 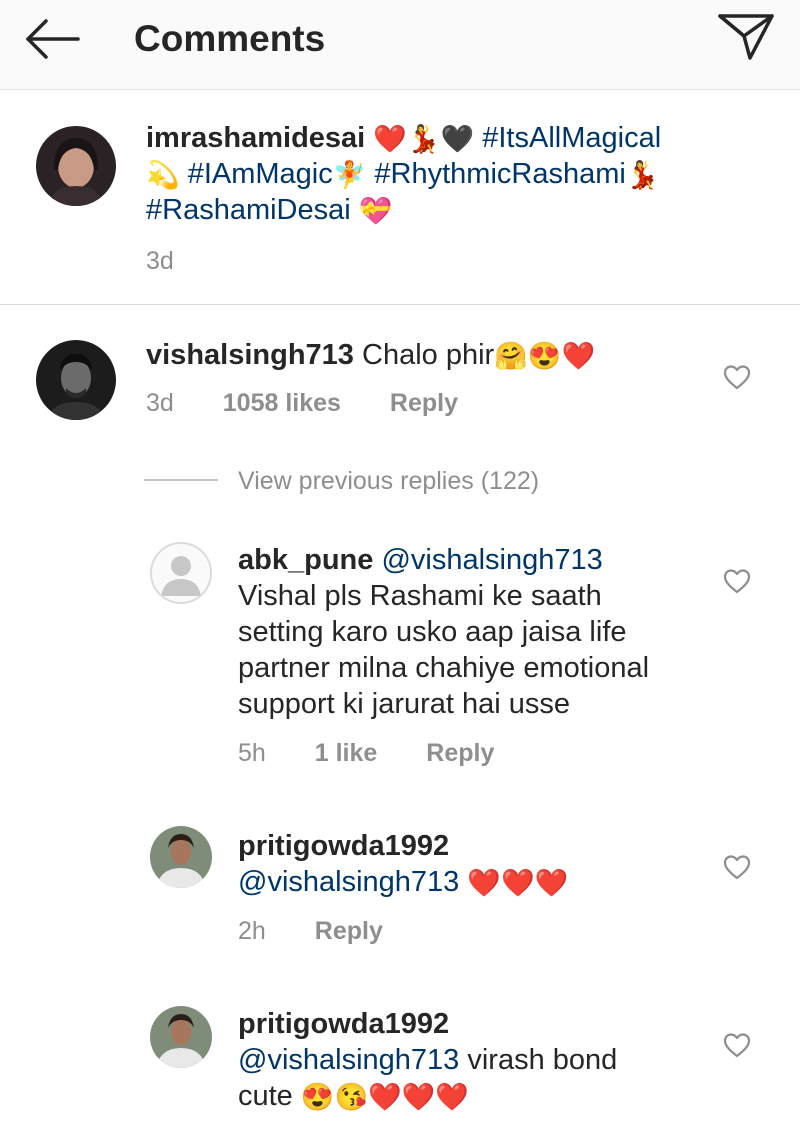 What do you see at coordinates (384, 1097) in the screenshot?
I see `heart-emojis: 😍😘❤️❤️❤️` at bounding box center [384, 1097].